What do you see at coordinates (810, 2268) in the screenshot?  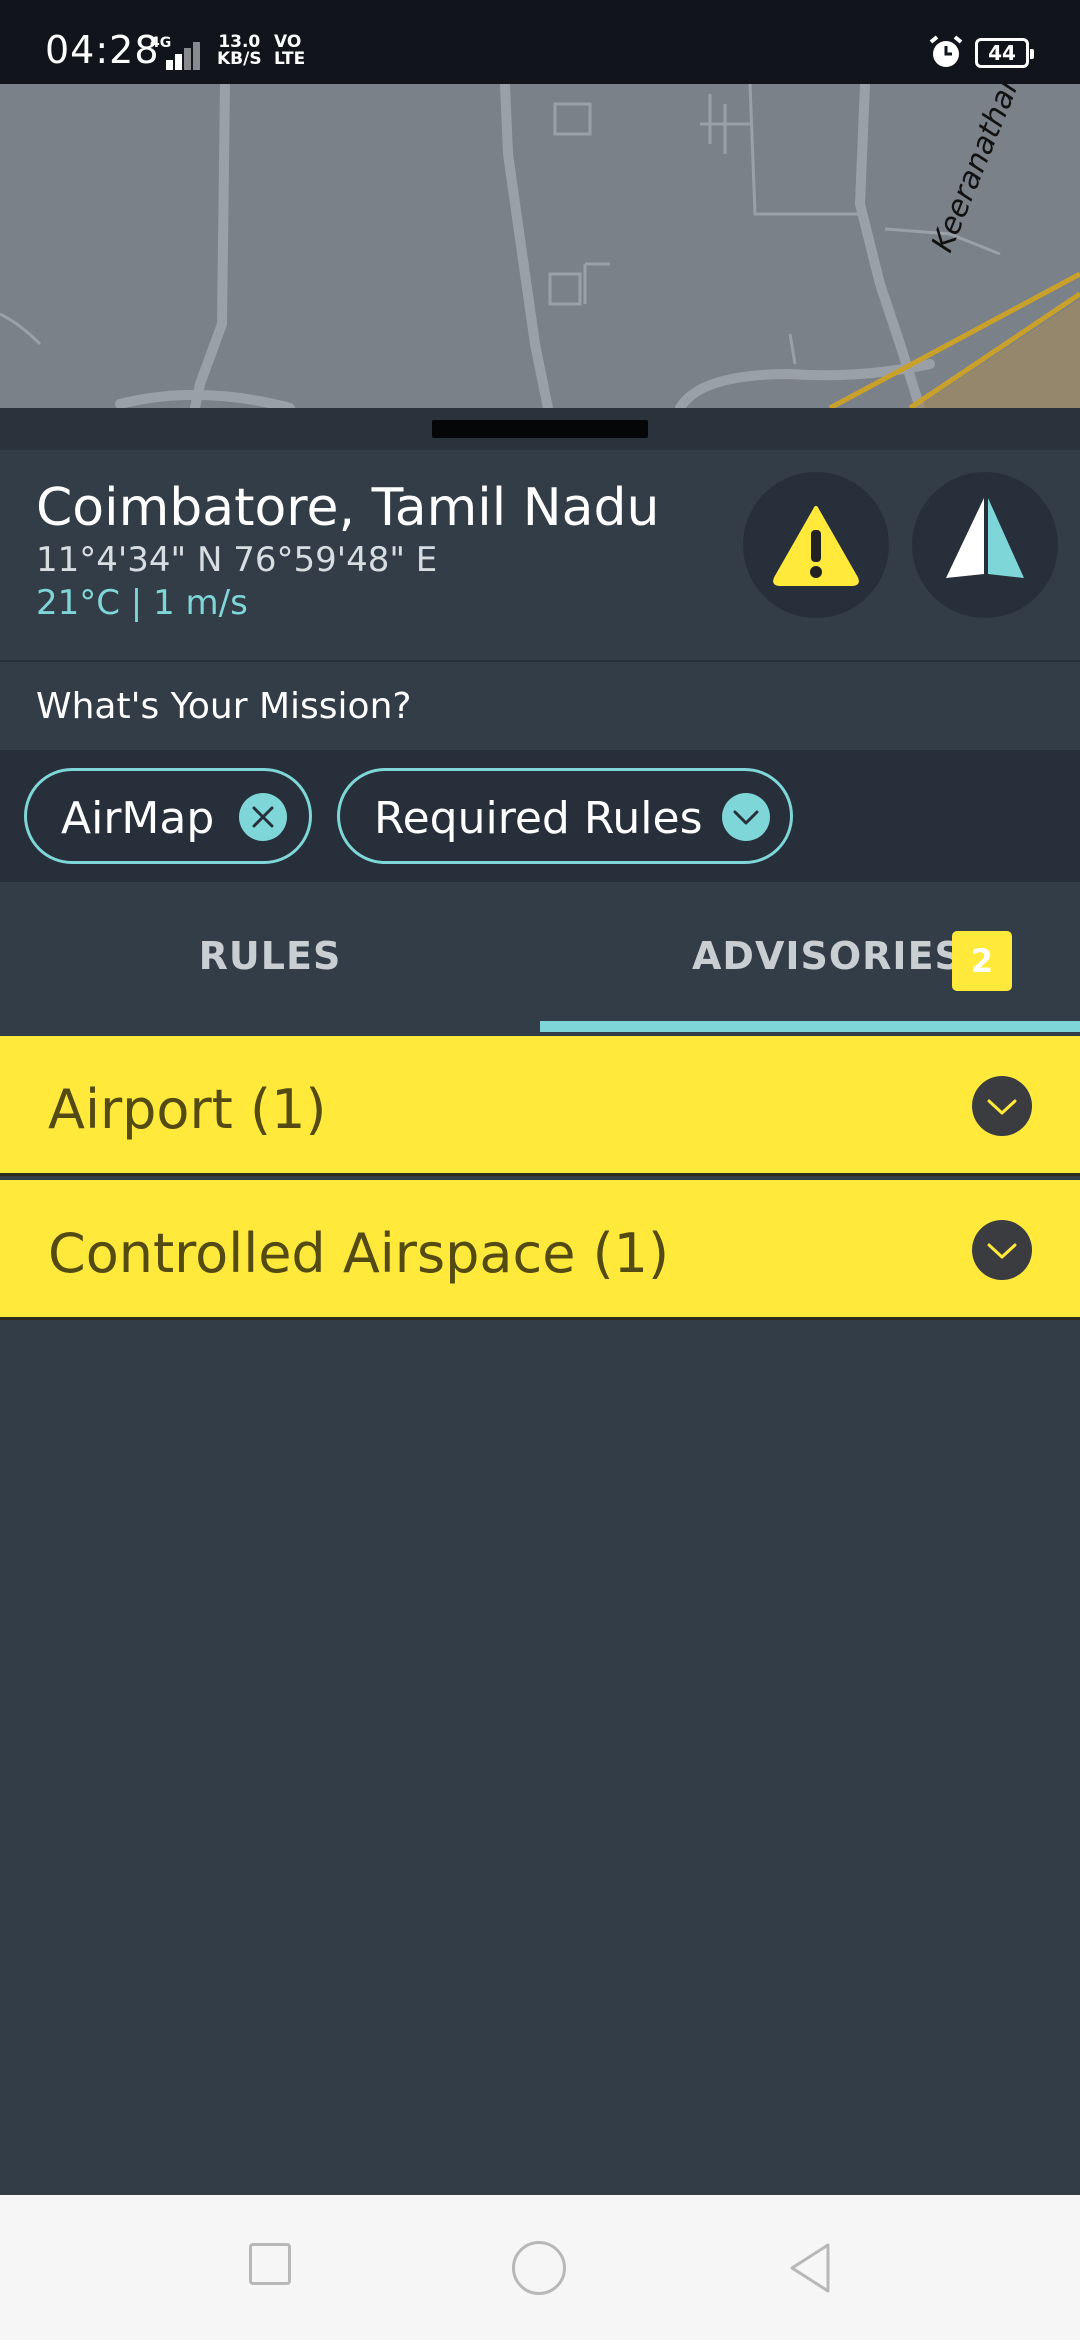 I see `back-icon` at bounding box center [810, 2268].